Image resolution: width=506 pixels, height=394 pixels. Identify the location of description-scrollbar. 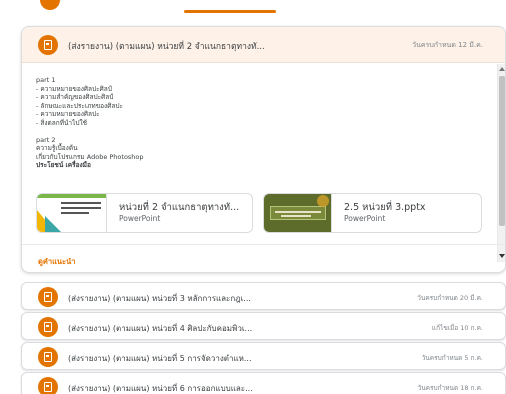
(501, 163).